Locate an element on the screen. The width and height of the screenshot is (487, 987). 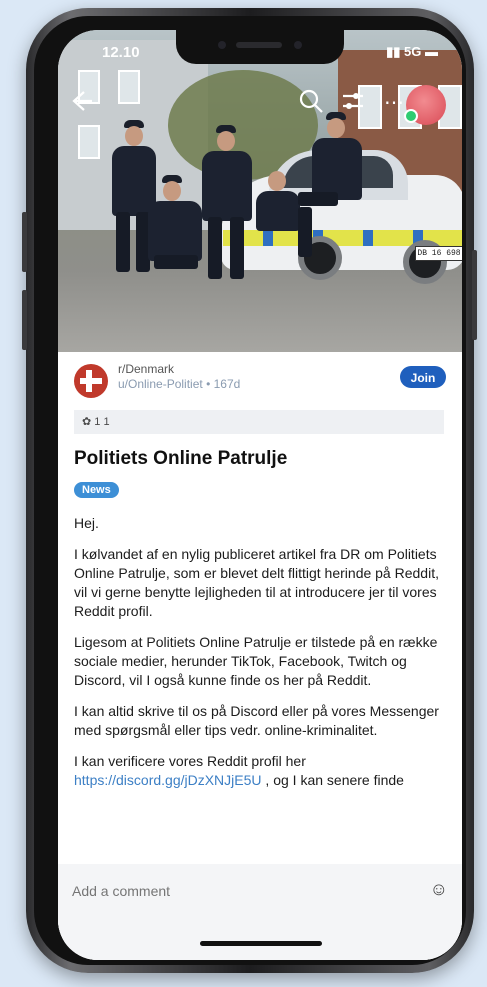
awards-bar: ✿ 1 1 is located at coordinates (259, 422).